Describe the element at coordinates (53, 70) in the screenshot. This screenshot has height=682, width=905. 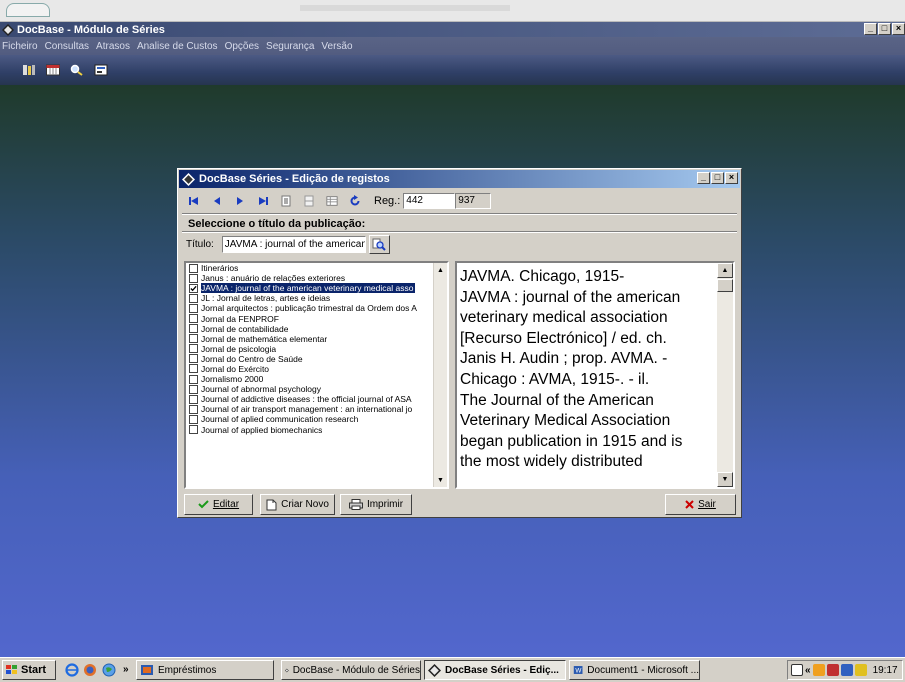
I see `calendar-icon` at that location.